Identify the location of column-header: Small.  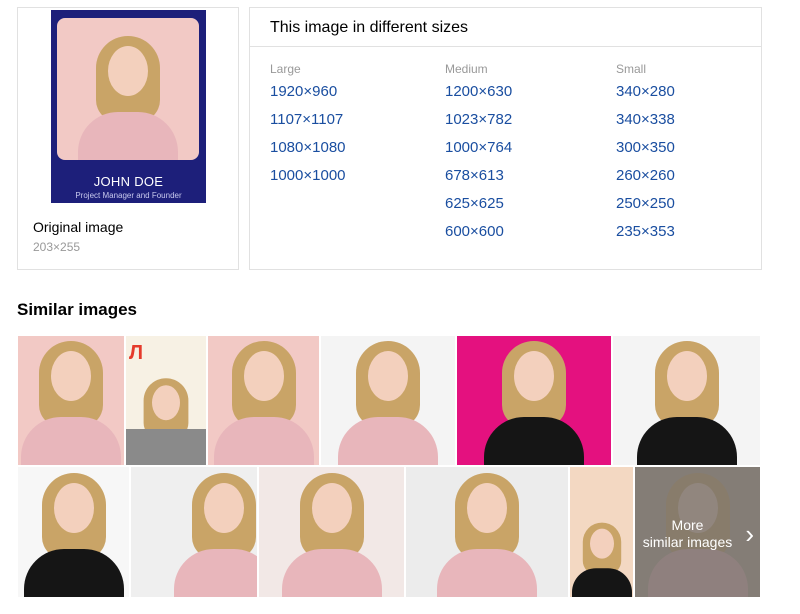
(631, 69).